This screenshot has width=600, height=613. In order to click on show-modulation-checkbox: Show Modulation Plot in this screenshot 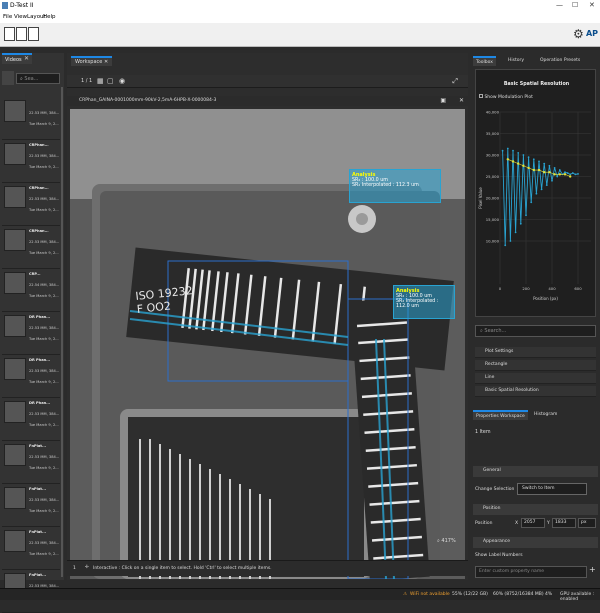, I will do `click(506, 97)`.